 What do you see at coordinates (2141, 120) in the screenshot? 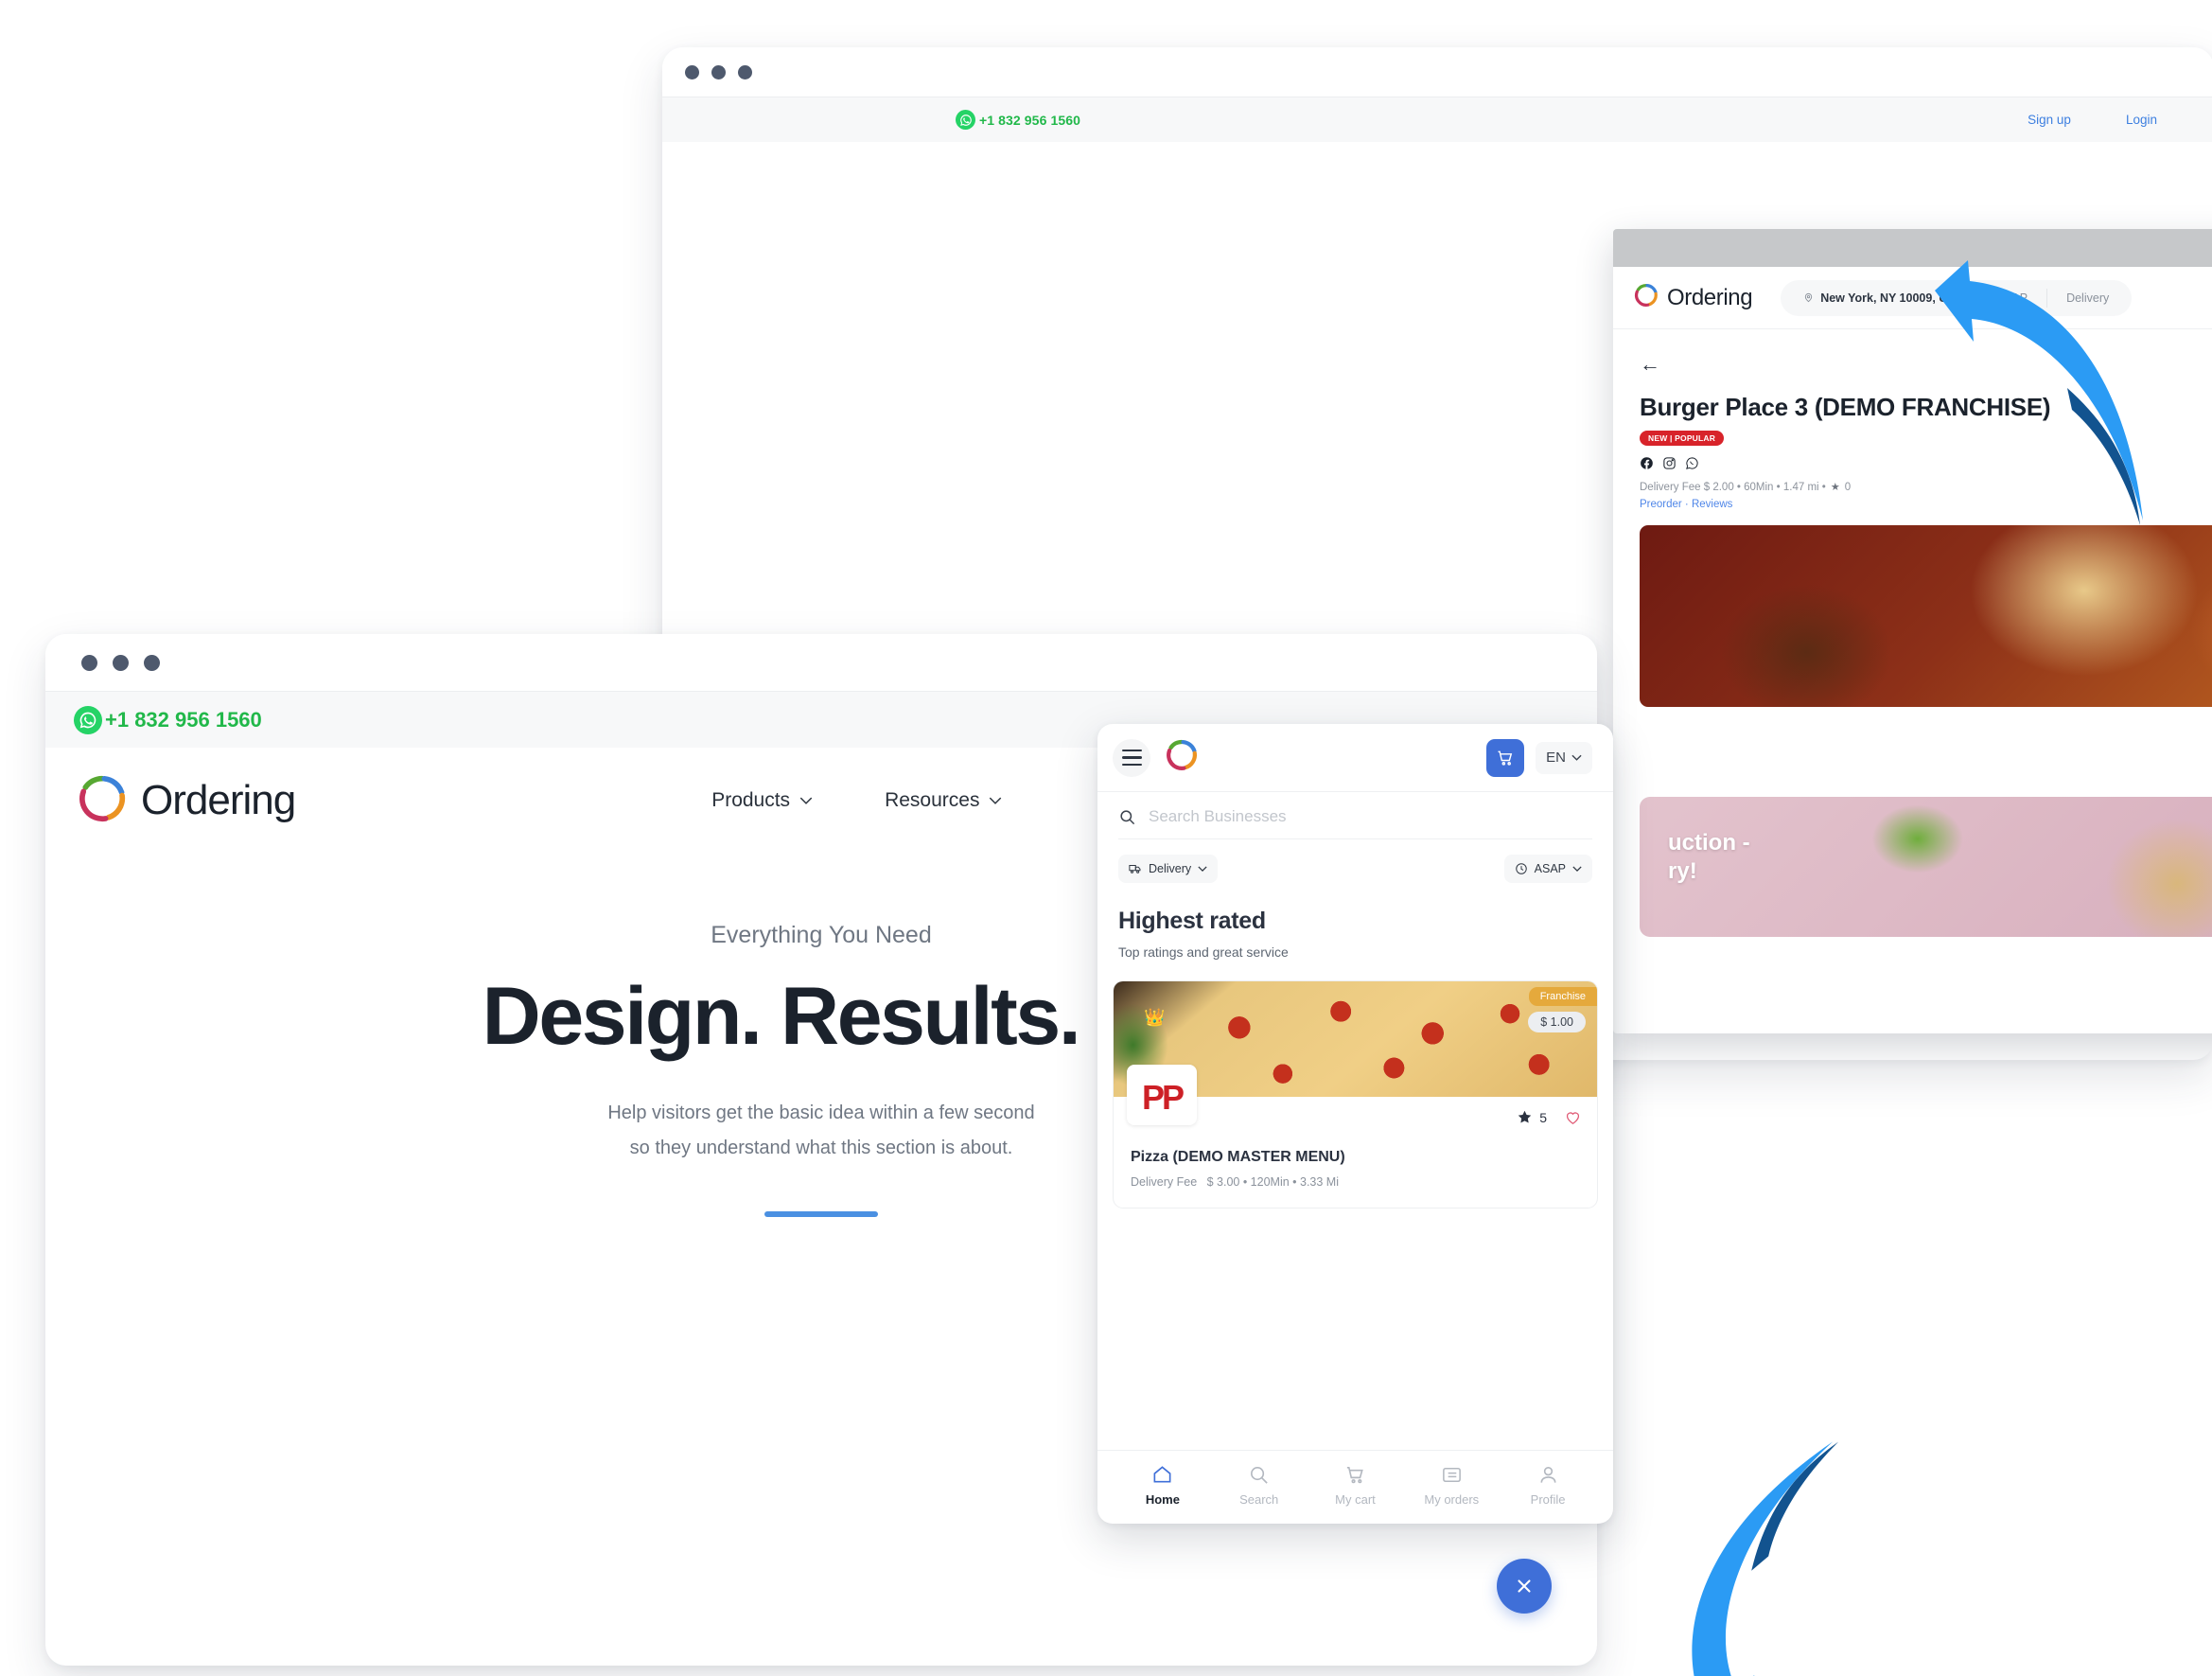
I see `login-link: Login` at bounding box center [2141, 120].